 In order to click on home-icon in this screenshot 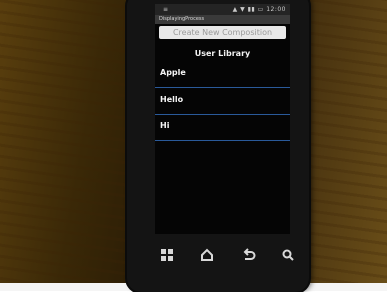, I will do `click(207, 255)`.